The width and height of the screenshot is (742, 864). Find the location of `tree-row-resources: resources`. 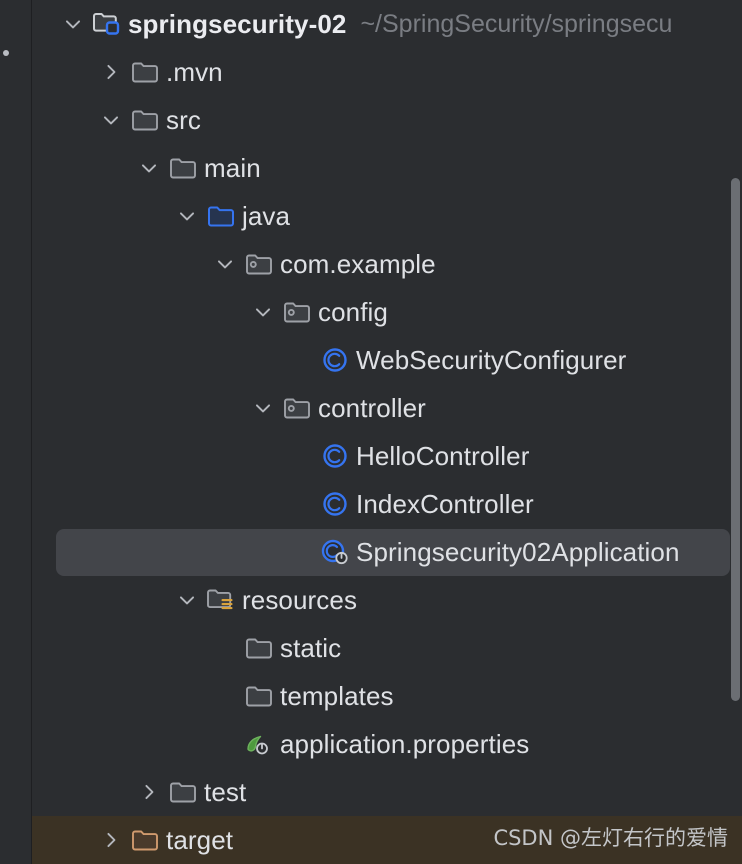

tree-row-resources: resources is located at coordinates (387, 600).